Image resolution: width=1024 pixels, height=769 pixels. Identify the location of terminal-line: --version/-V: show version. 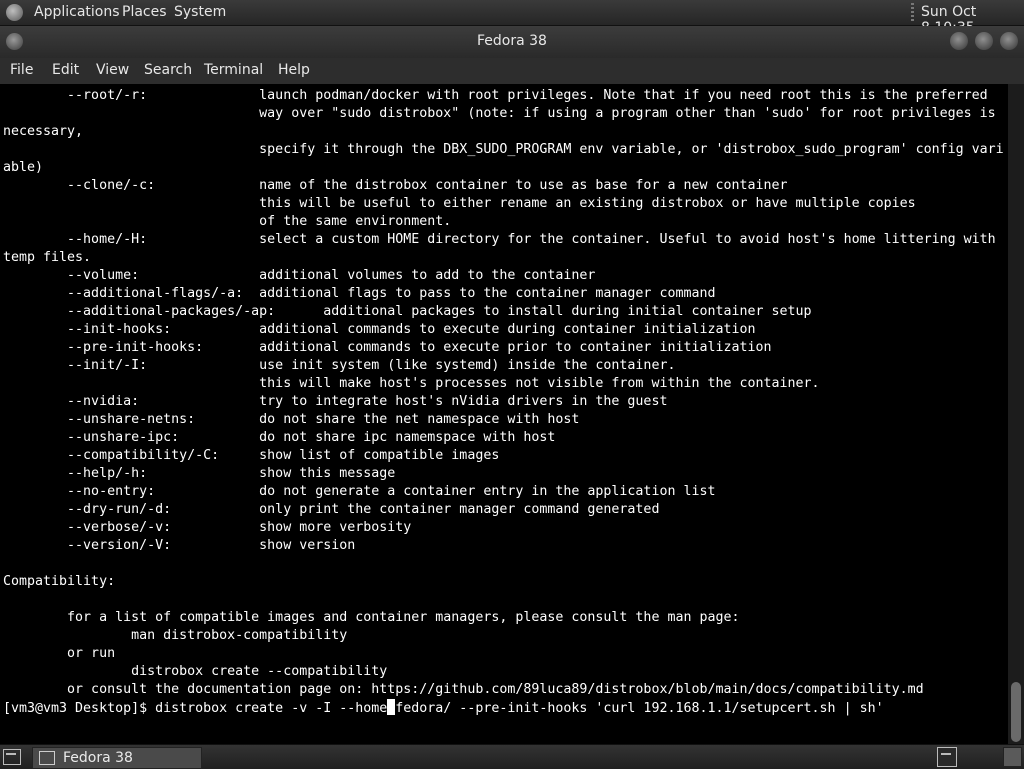
(179, 545).